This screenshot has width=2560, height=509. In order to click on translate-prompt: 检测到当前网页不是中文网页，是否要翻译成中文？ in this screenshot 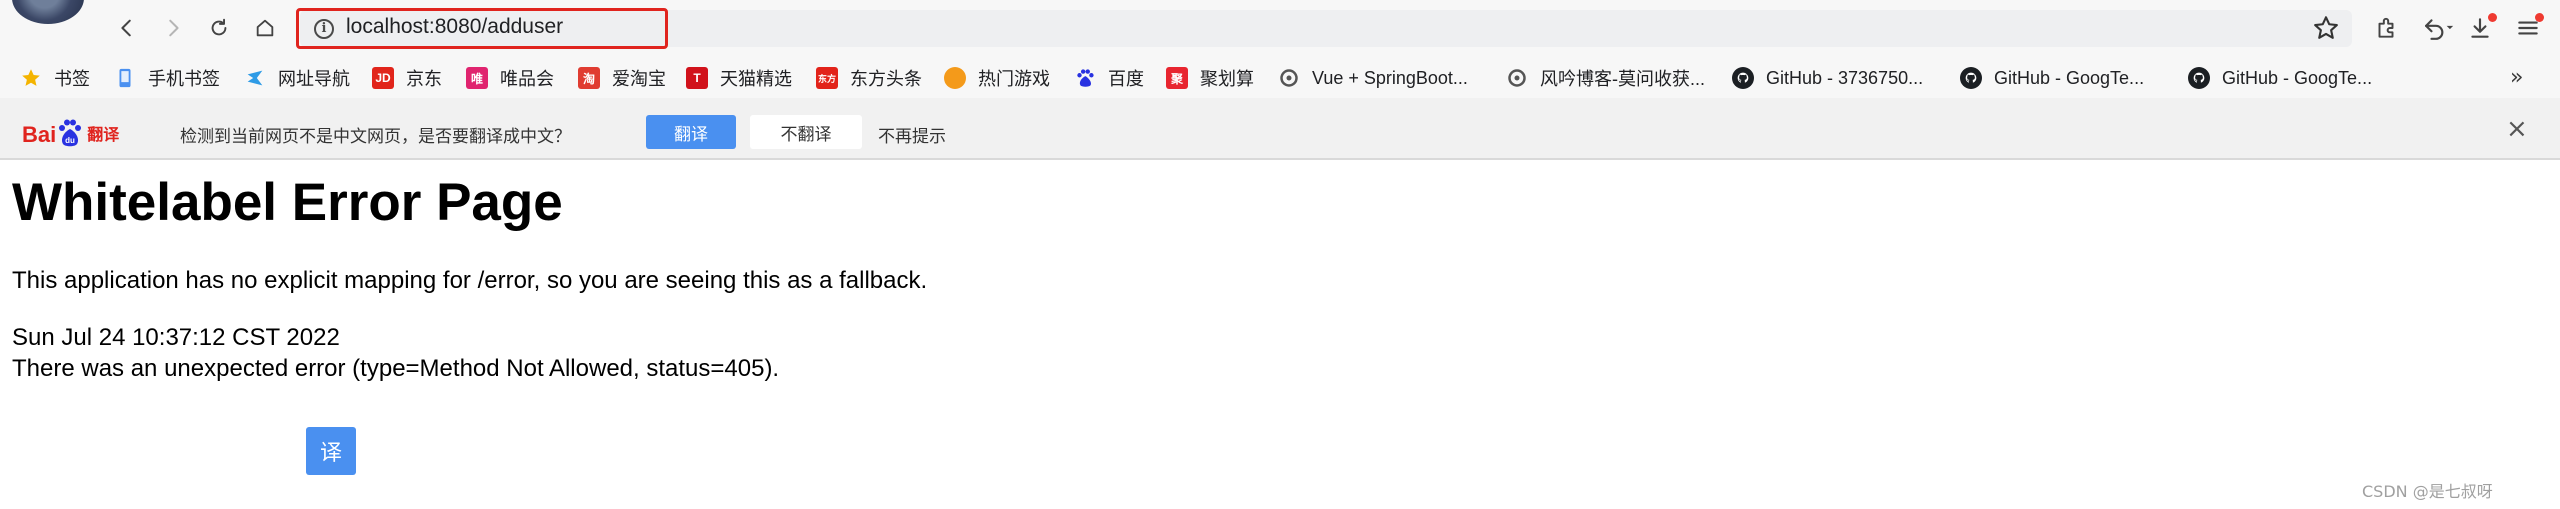, I will do `click(375, 137)`.